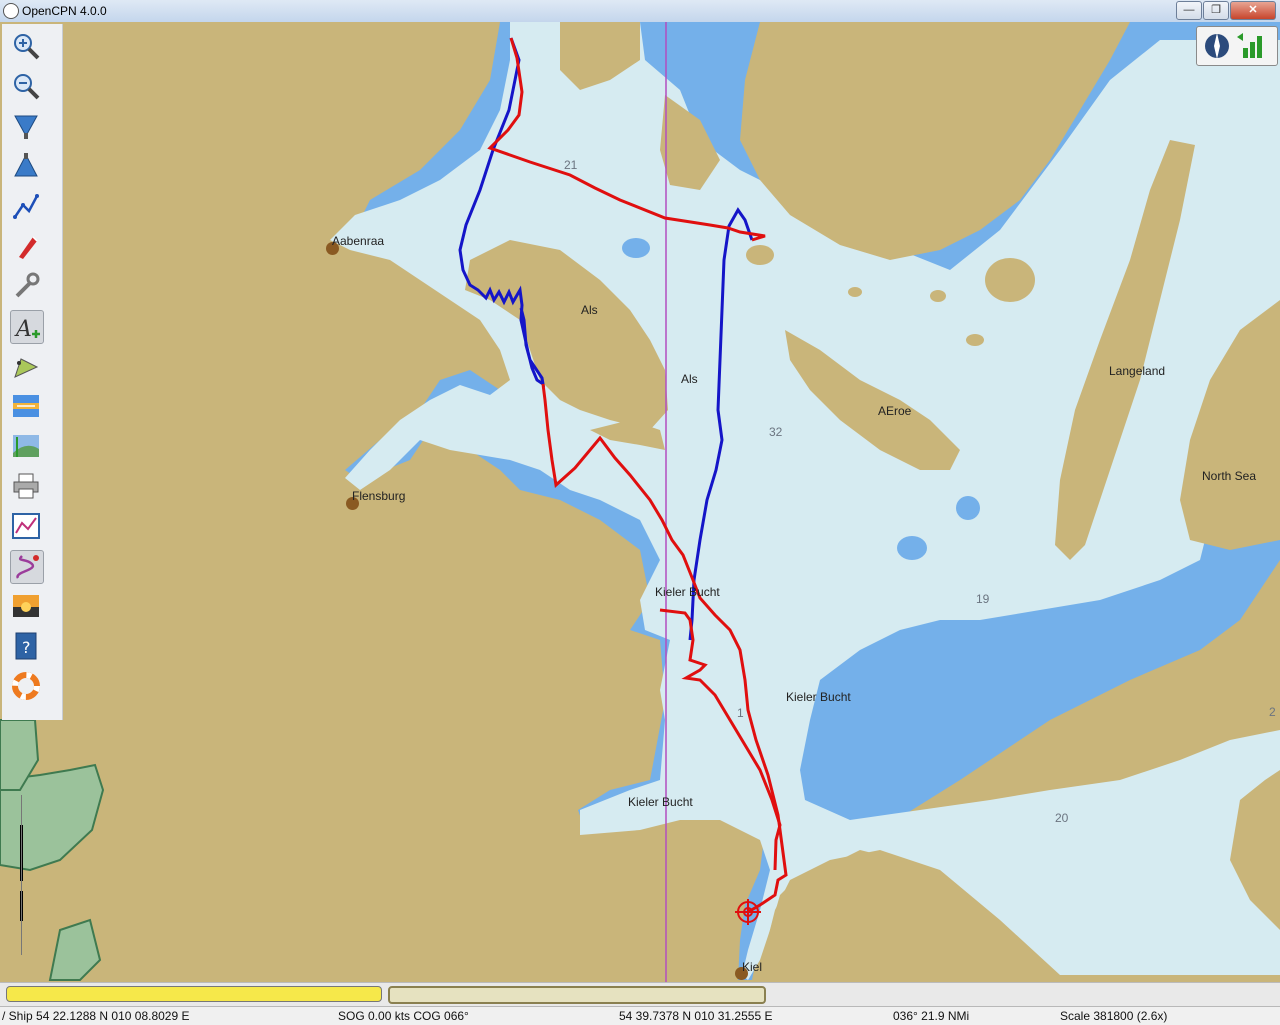  I want to click on help-book-icon: ?, so click(26, 646).